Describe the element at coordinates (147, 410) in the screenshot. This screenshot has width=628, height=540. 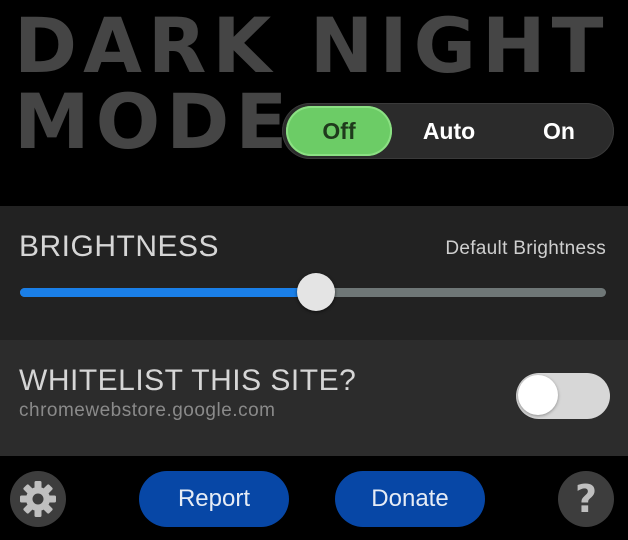
I see `site-url: chromewebstore.google.com` at that location.